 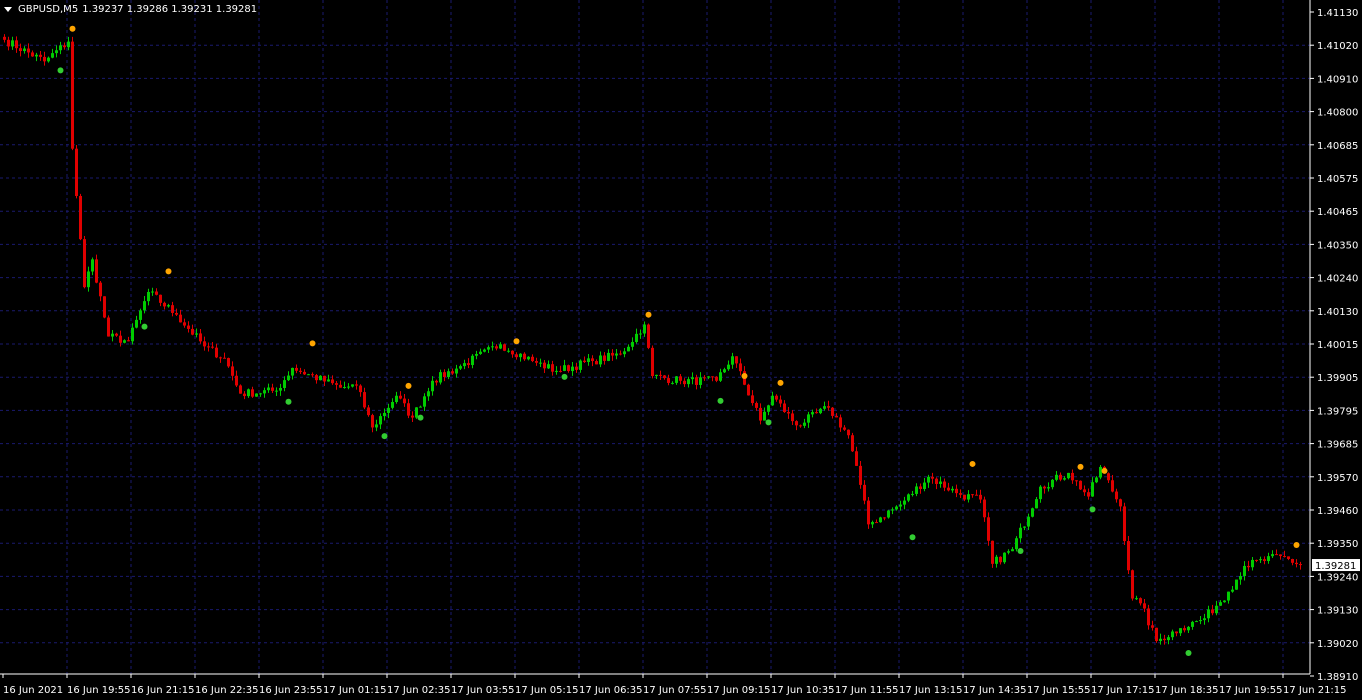 I want to click on x-tick-label: 17 Jun 01:15, so click(x=355, y=690).